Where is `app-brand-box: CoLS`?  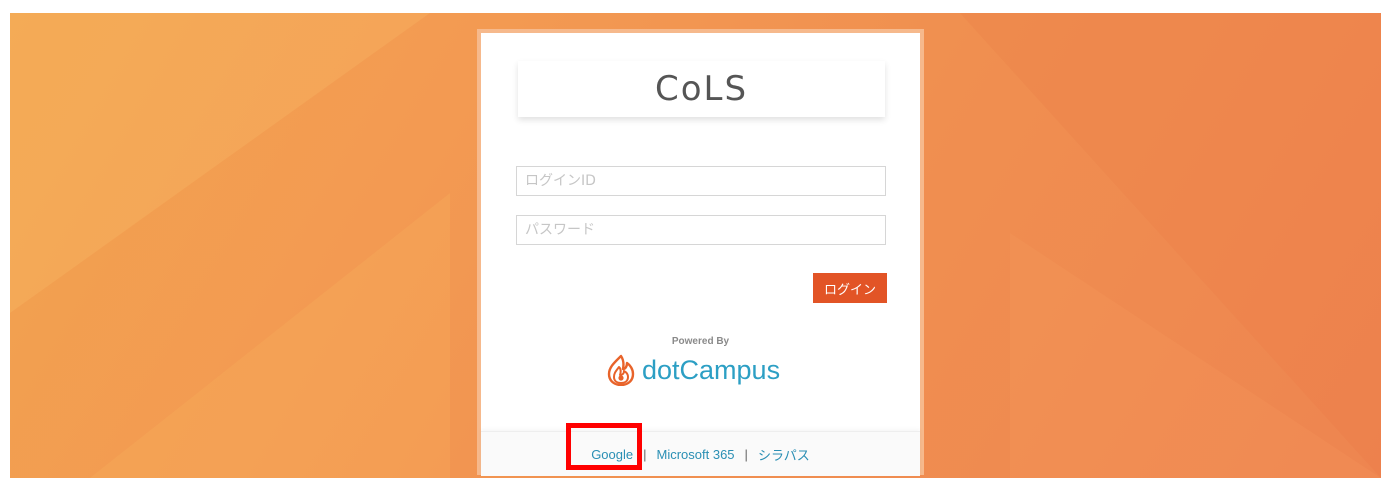
app-brand-box: CoLS is located at coordinates (701, 89).